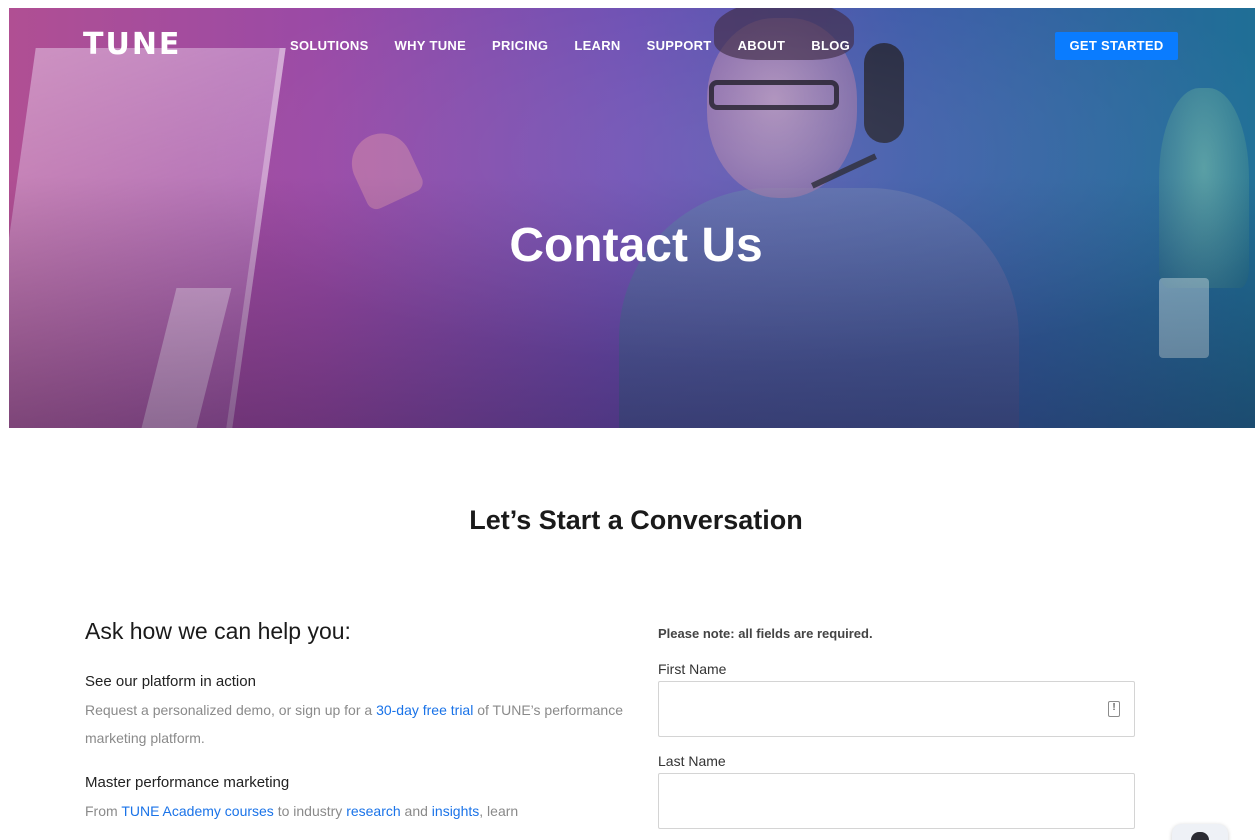  Describe the element at coordinates (520, 45) in the screenshot. I see `nav-link-pricing: PRICING` at that location.